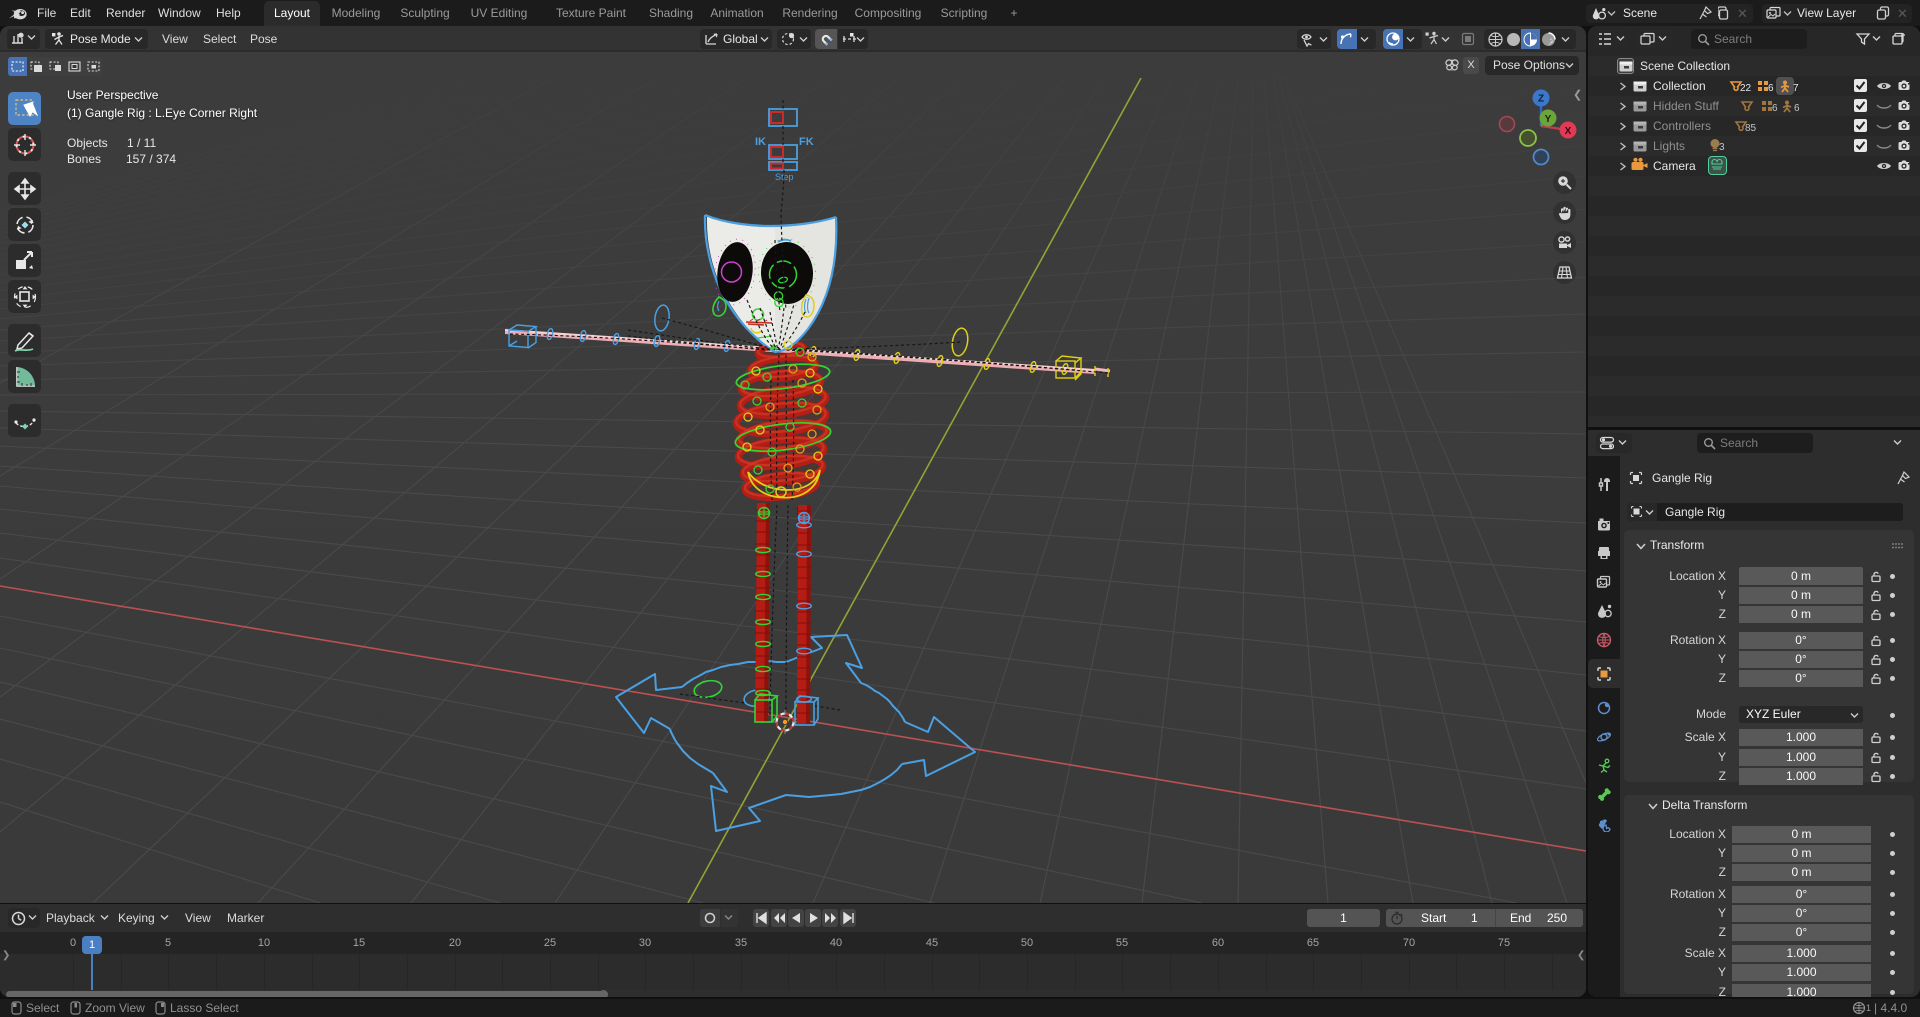  I want to click on svg-text: Z, so click(1541, 99).